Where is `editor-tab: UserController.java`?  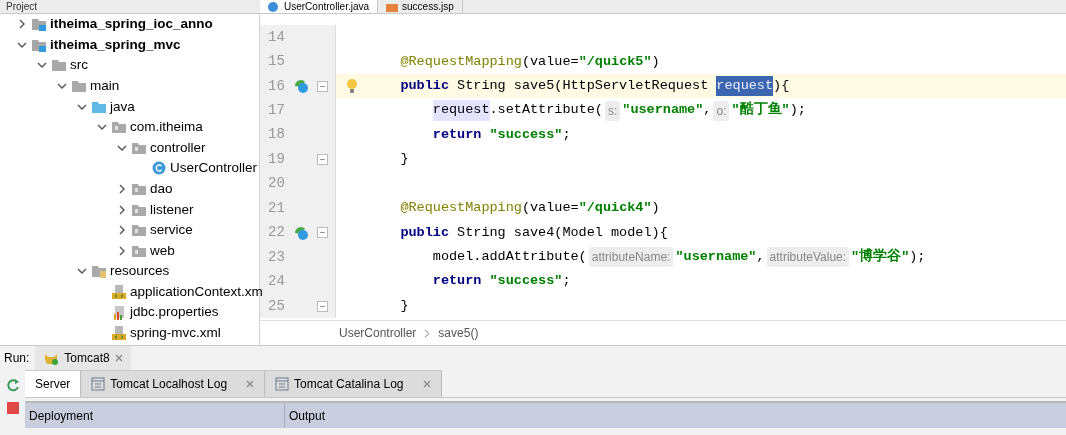
editor-tab: UserController.java is located at coordinates (319, 6).